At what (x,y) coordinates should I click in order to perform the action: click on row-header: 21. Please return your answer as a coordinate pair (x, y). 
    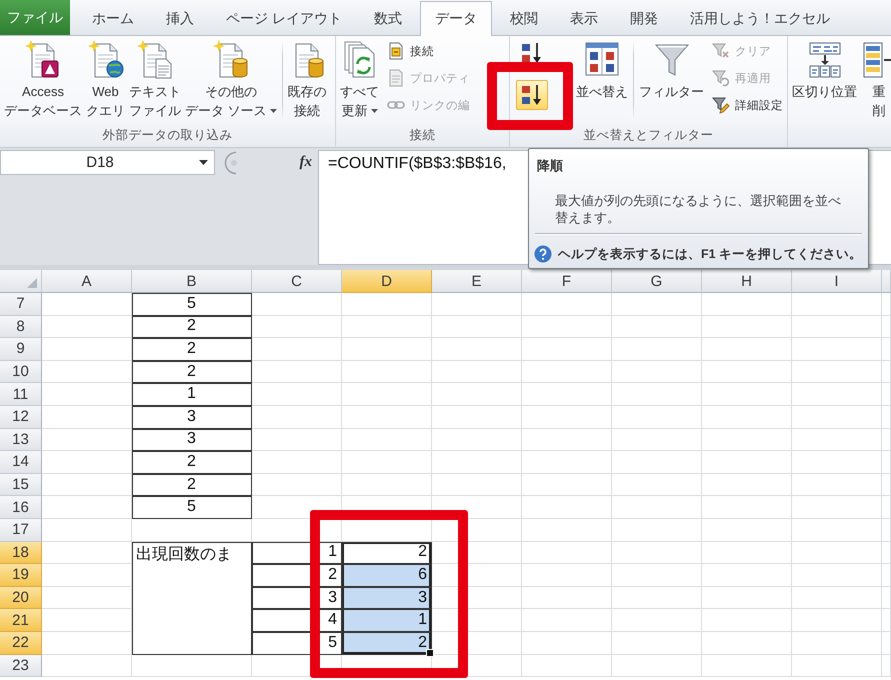
    Looking at the image, I should click on (21, 620).